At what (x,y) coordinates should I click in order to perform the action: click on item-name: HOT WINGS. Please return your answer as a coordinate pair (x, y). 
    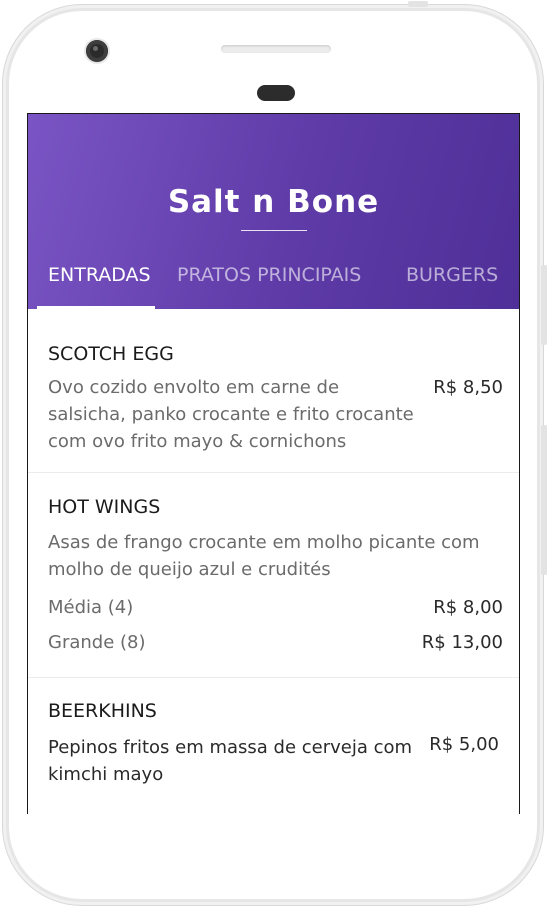
    Looking at the image, I should click on (104, 507).